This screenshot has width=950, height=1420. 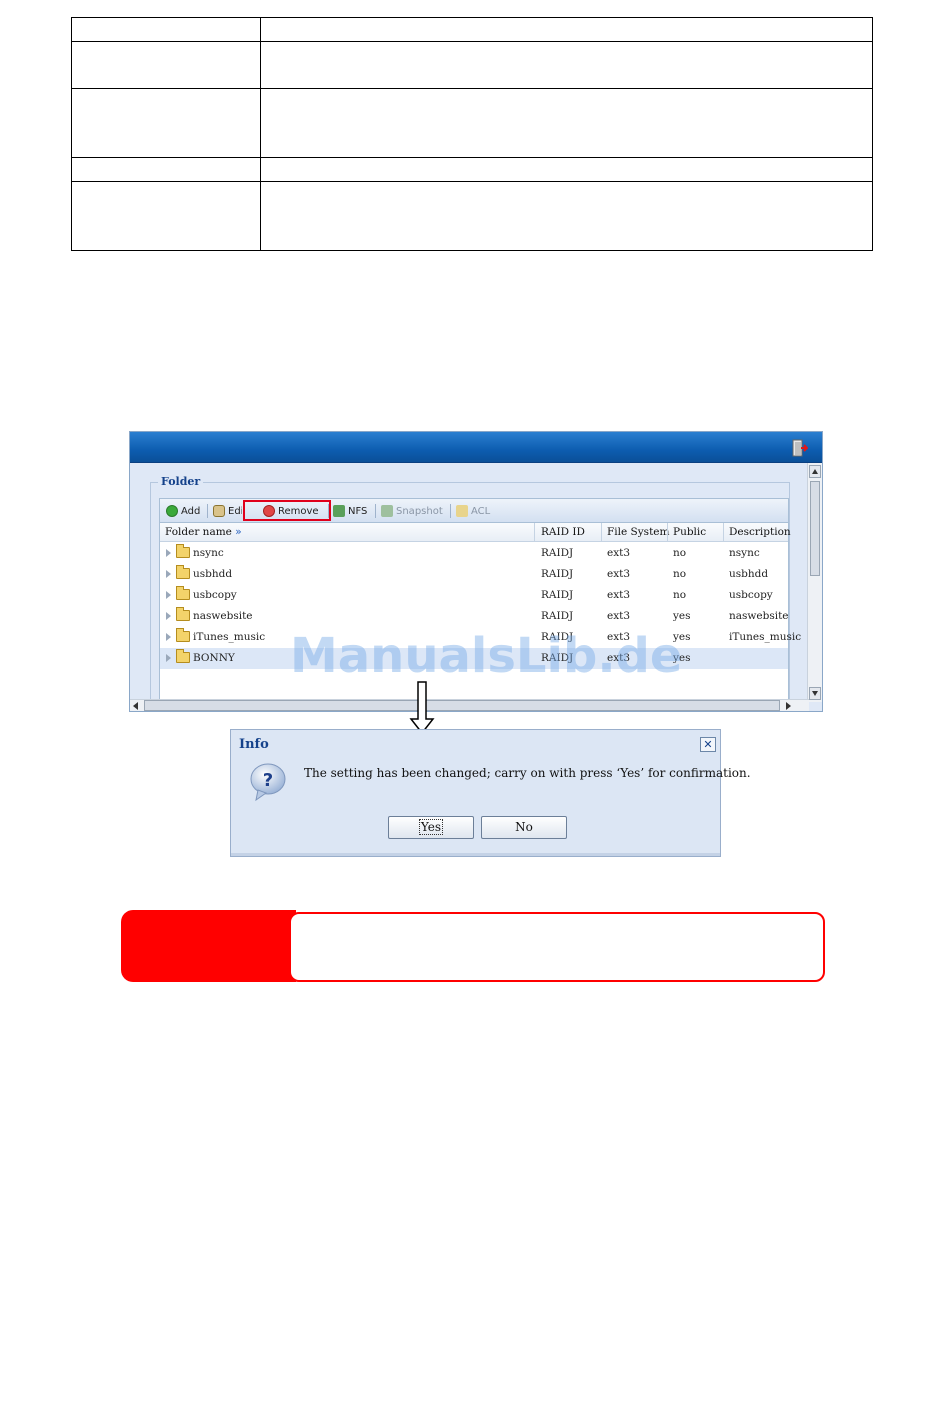 What do you see at coordinates (215, 595) in the screenshot?
I see `folder-name-cell: usbcopy` at bounding box center [215, 595].